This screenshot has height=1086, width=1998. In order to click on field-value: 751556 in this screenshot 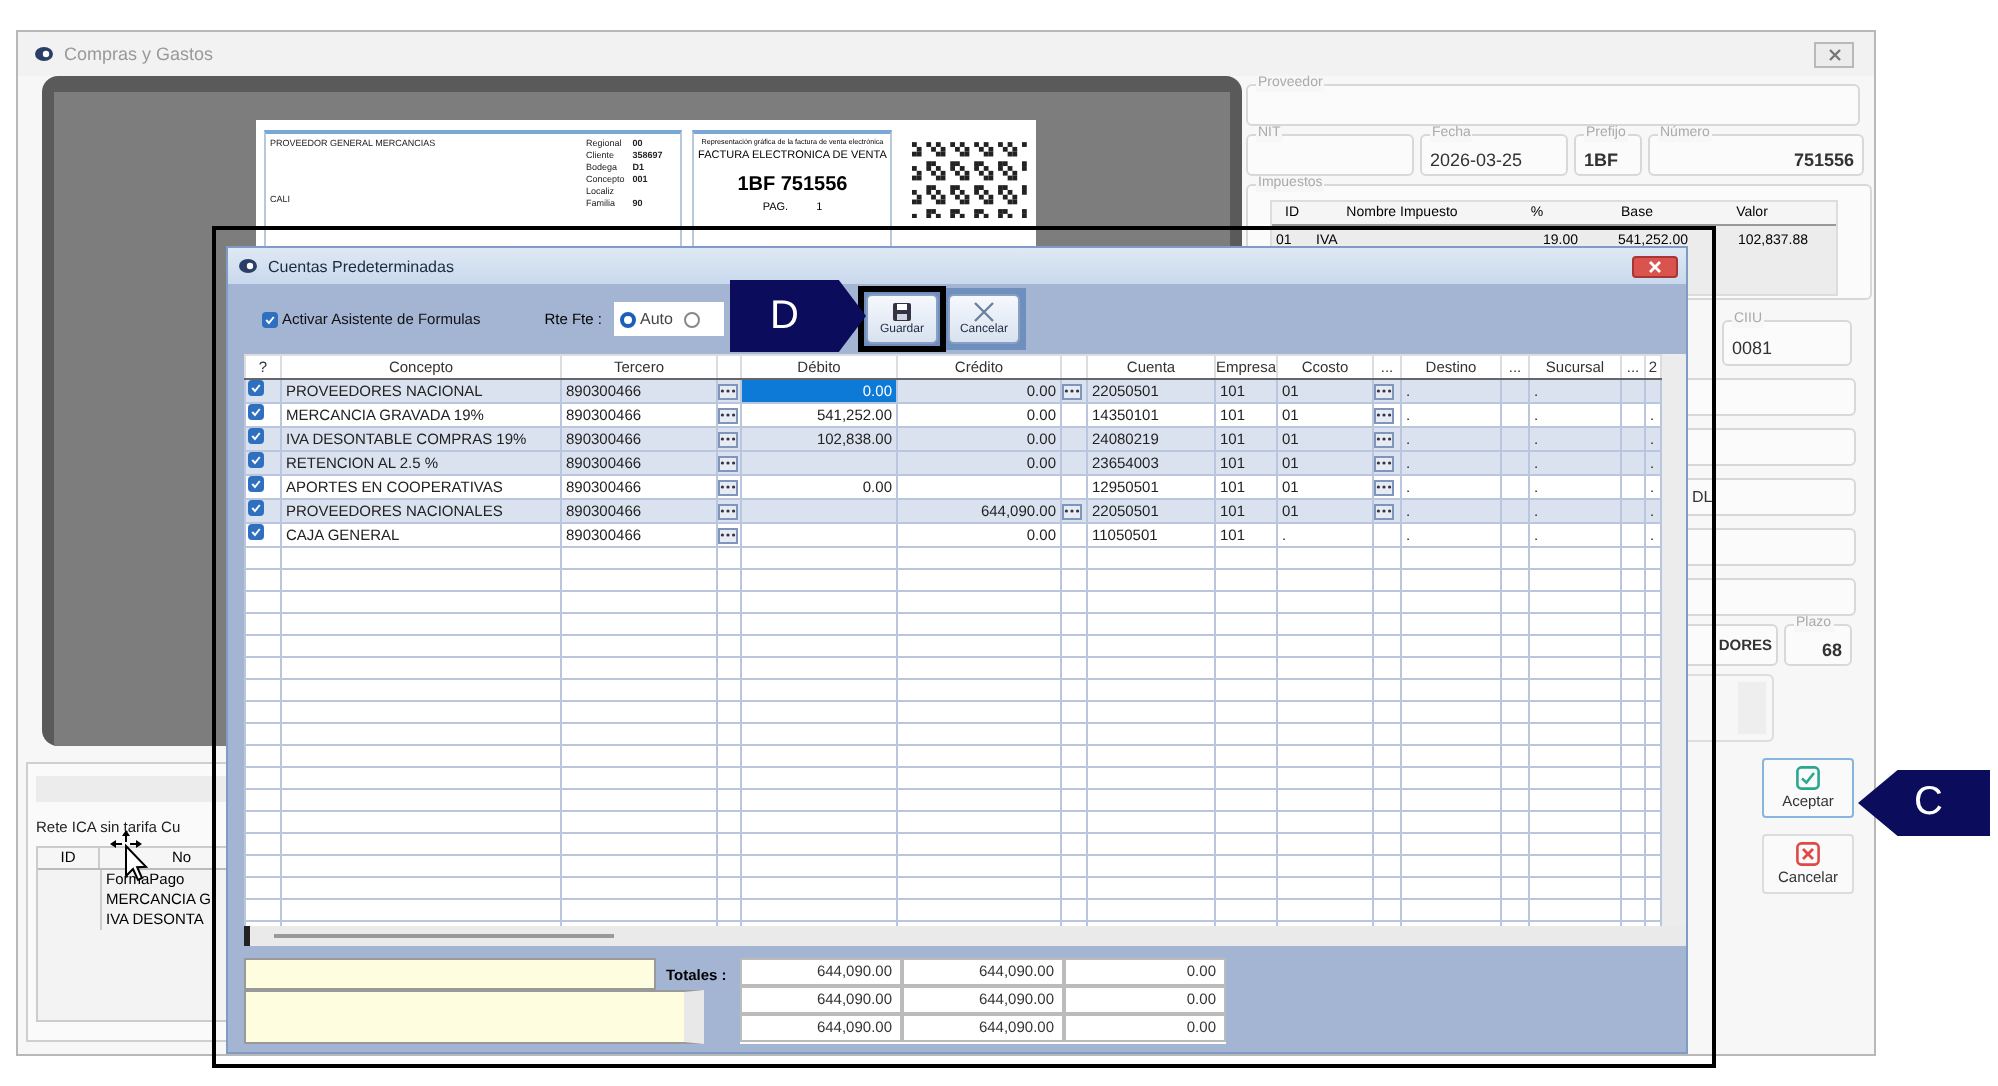, I will do `click(1823, 159)`.